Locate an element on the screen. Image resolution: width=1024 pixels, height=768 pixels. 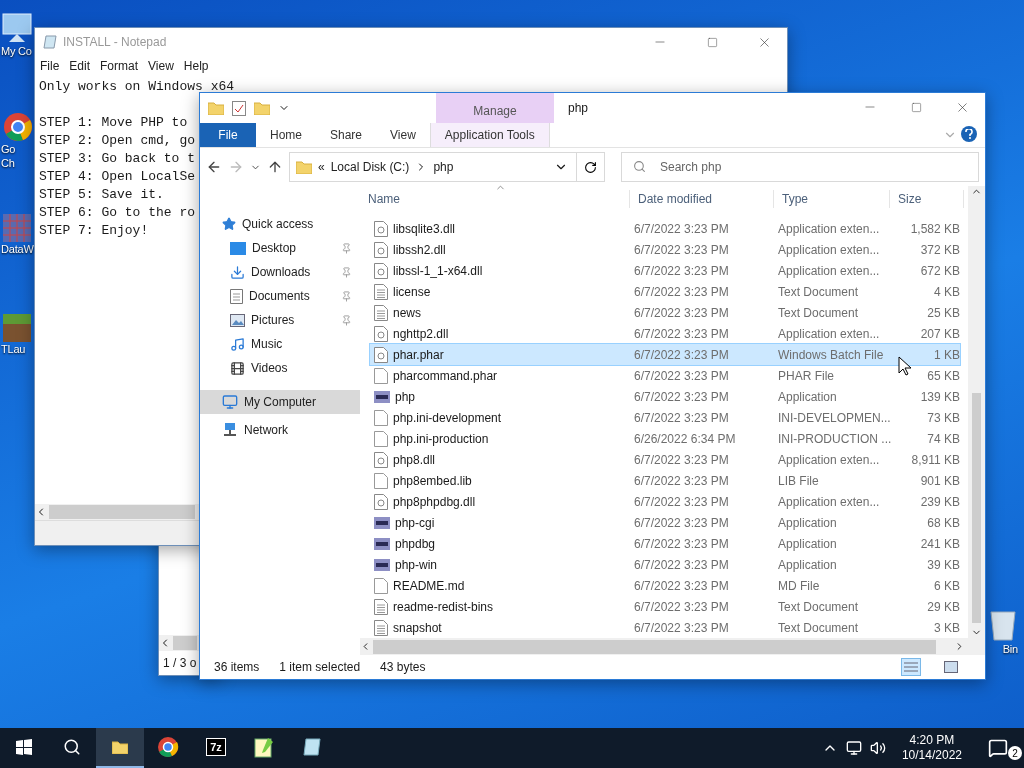
desktop-icon-label: TLau is located at coordinates (13, 349).